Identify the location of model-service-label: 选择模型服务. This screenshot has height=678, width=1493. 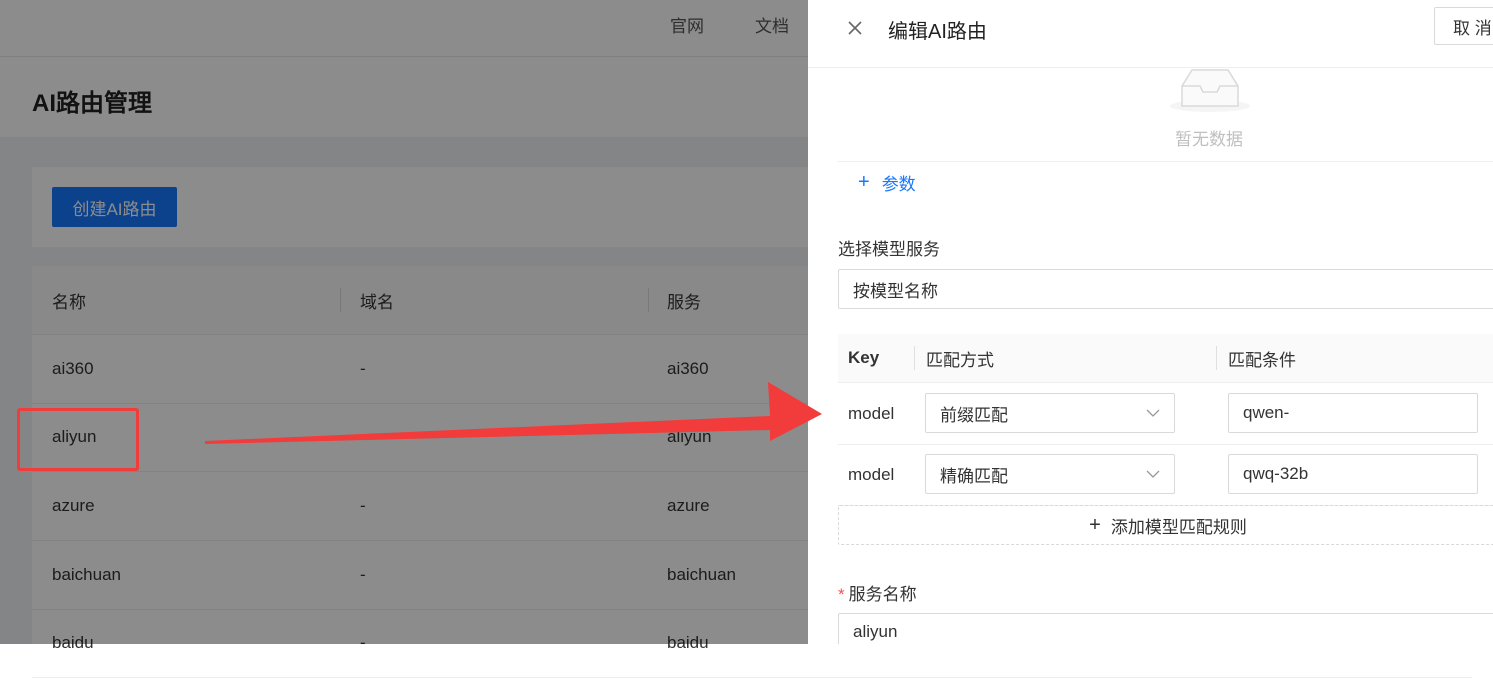
(889, 249).